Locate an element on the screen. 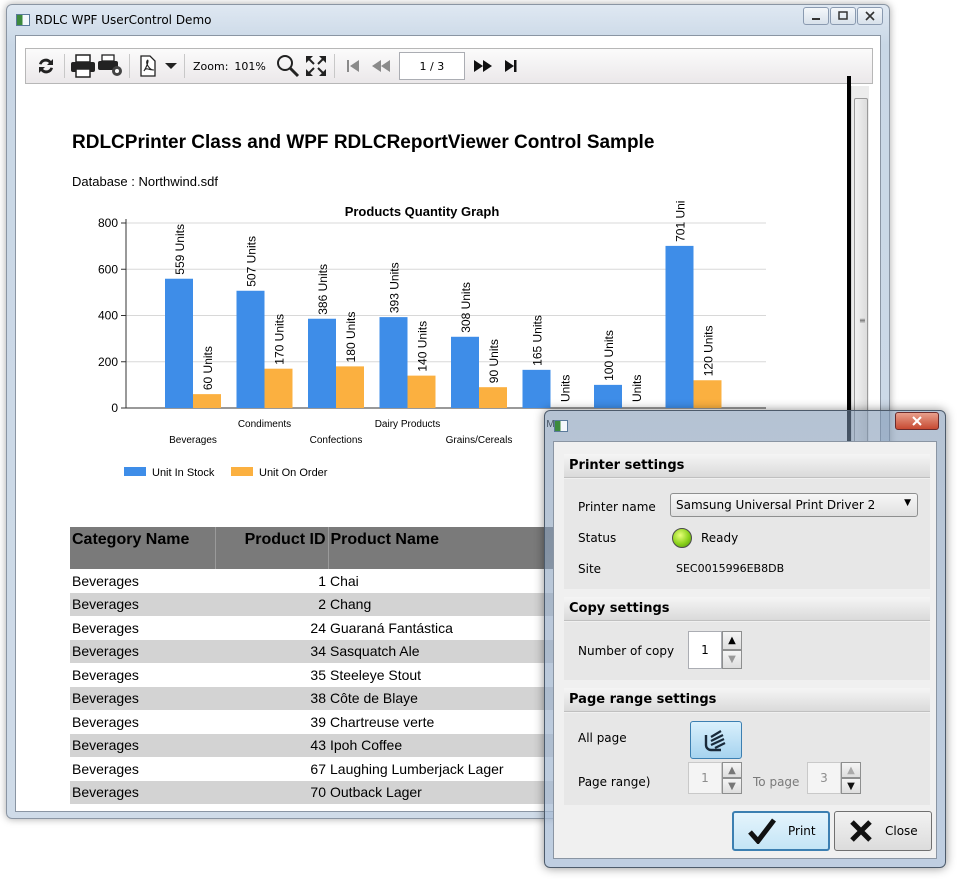  copies-decrement-button: ▼ is located at coordinates (732, 659).